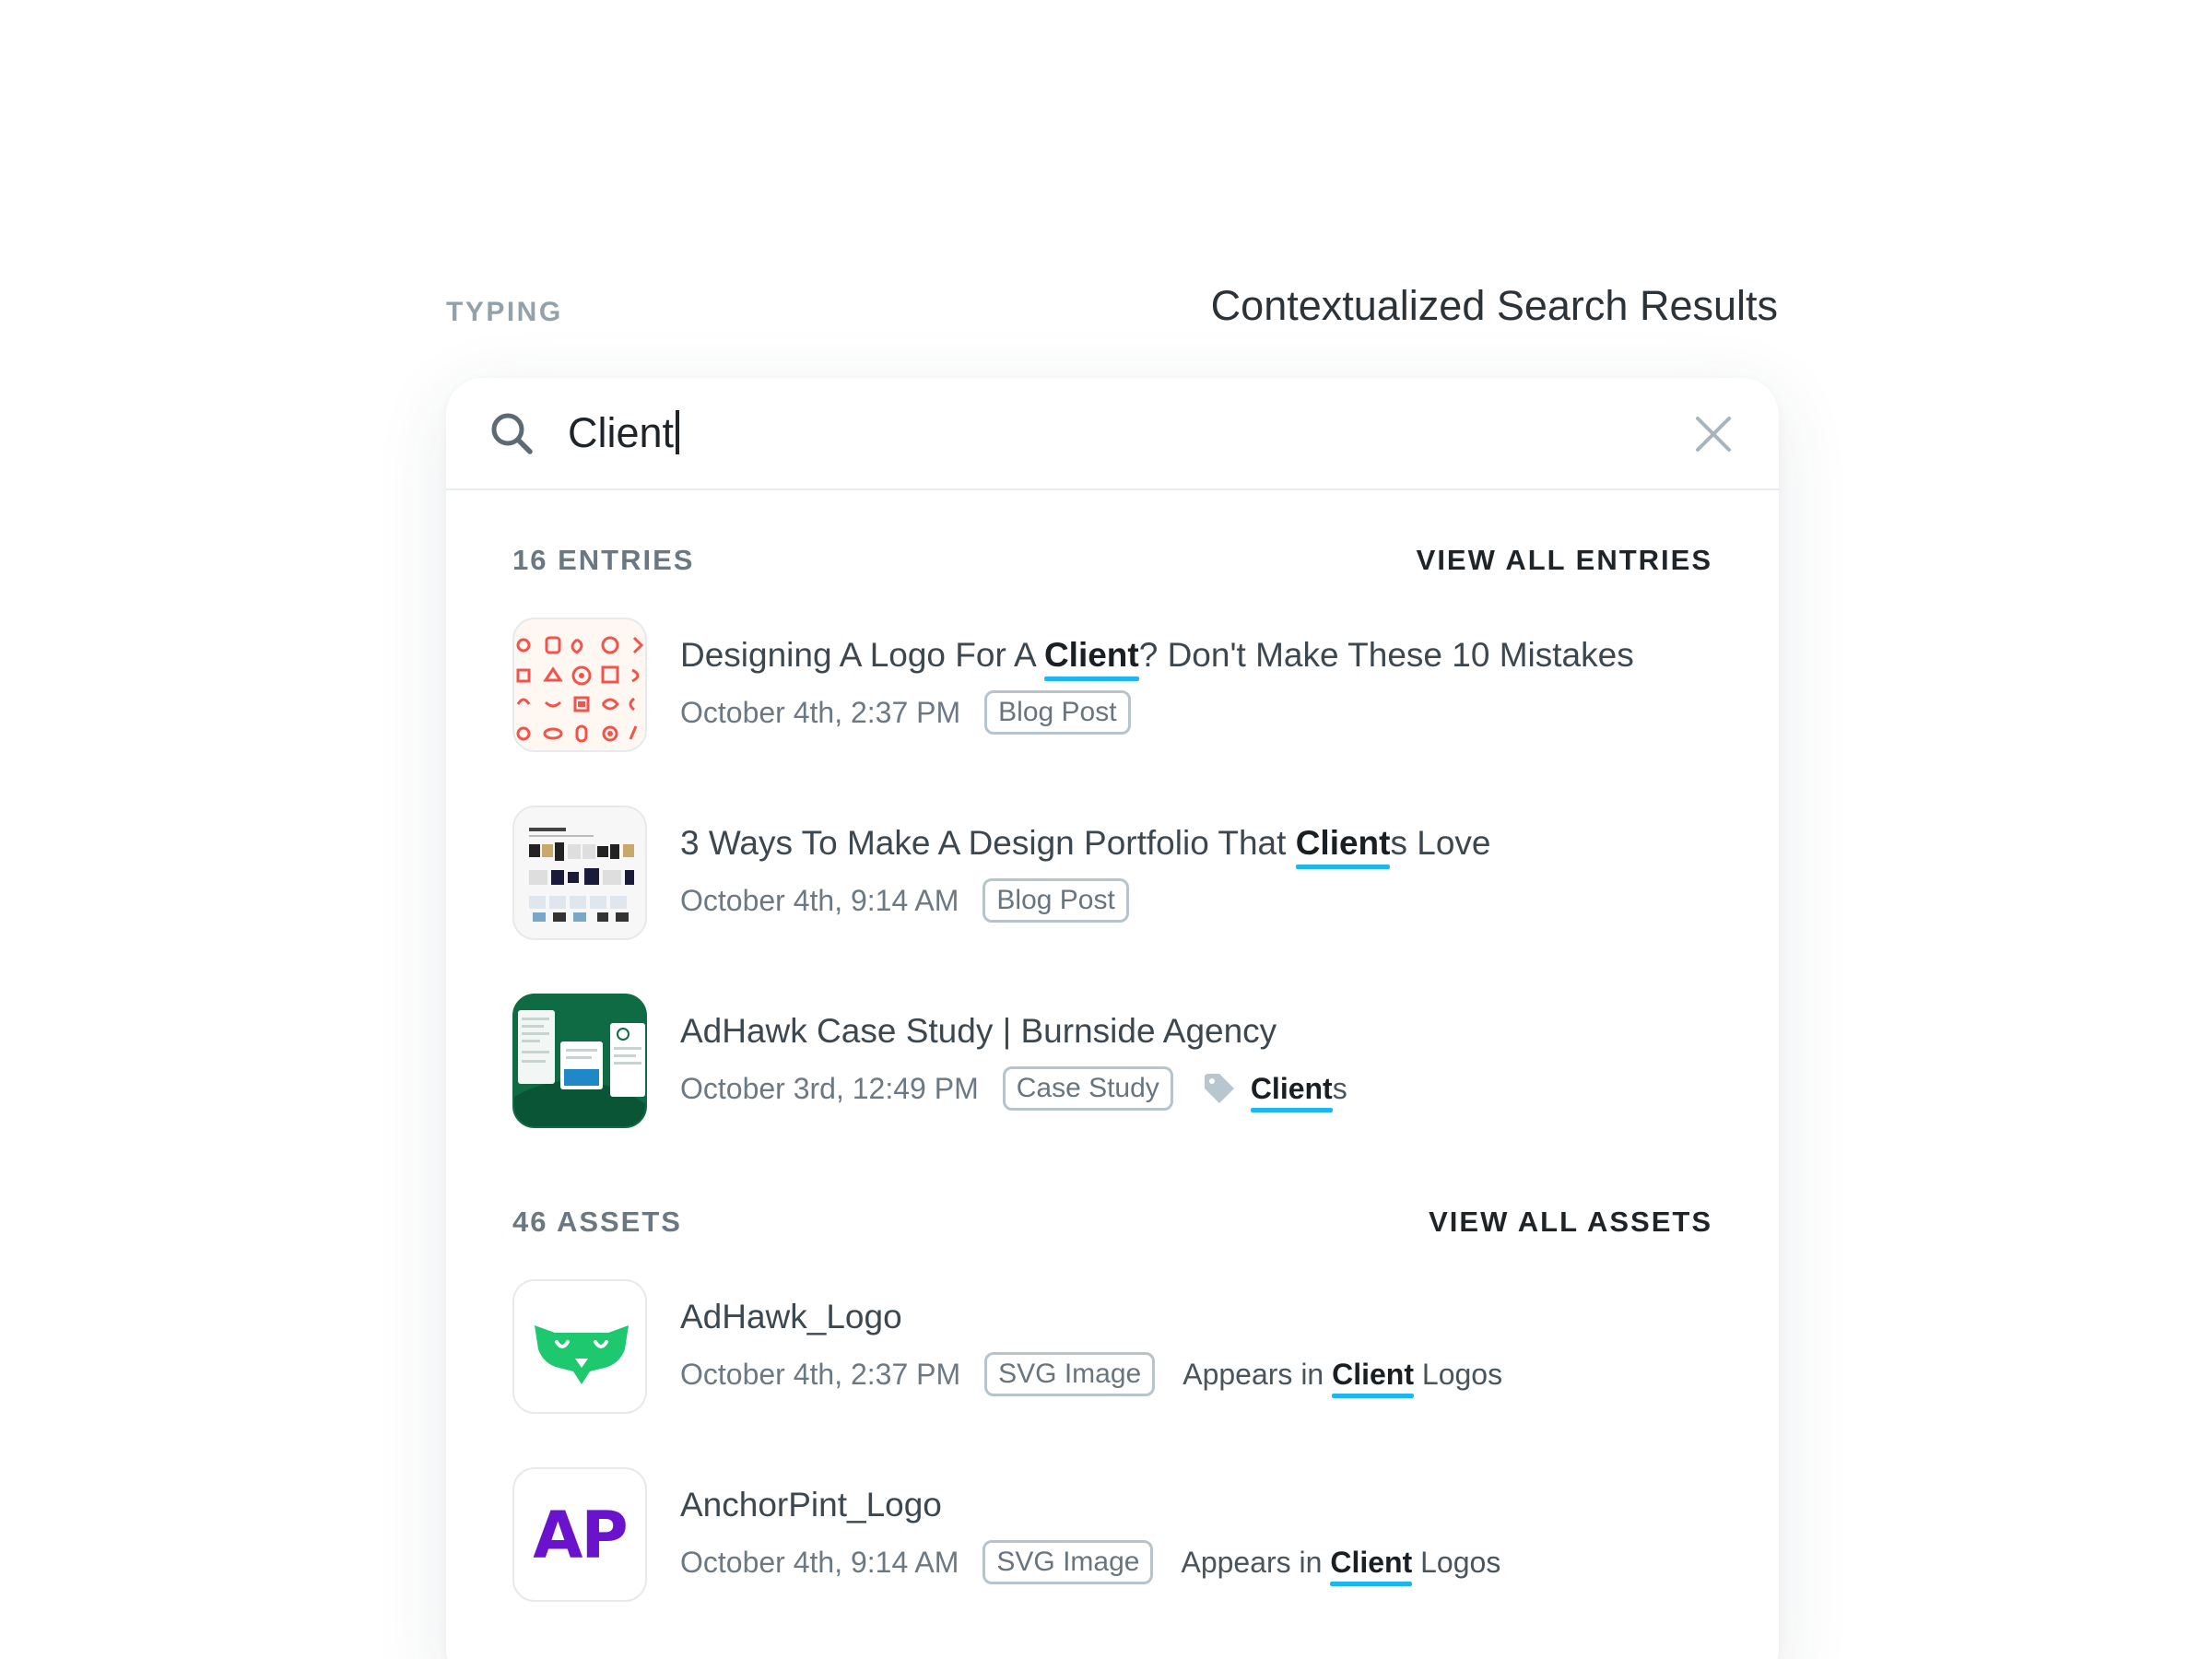  What do you see at coordinates (811, 1505) in the screenshot?
I see `asset-title: AnchorPint_Logo` at bounding box center [811, 1505].